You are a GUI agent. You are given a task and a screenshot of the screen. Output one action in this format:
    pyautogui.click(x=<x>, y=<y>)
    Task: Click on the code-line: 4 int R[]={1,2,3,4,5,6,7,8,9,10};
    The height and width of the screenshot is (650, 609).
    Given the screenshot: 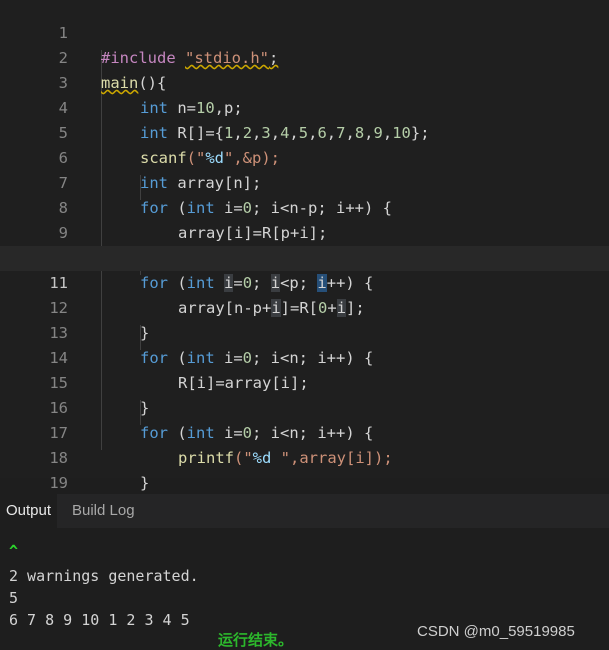 What is the action you would take?
    pyautogui.click(x=304, y=106)
    